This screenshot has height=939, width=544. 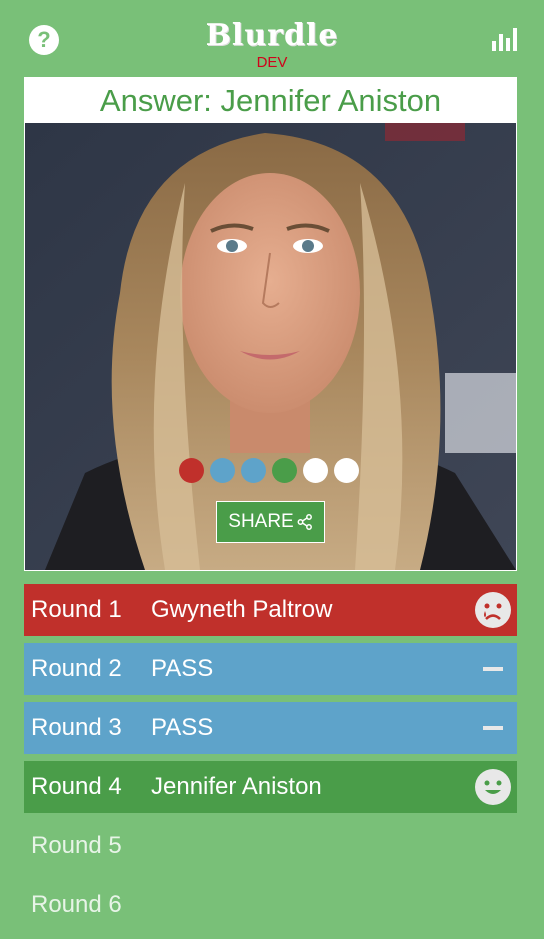 I want to click on app-logo: Blurdle, so click(x=272, y=35).